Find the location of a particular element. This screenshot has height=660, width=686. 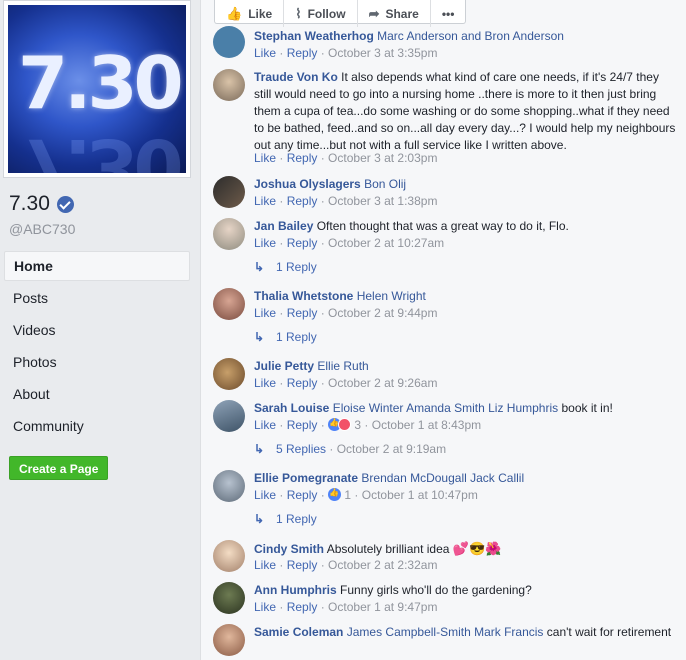

comment-author: Ellie Pomegranate is located at coordinates (306, 478).